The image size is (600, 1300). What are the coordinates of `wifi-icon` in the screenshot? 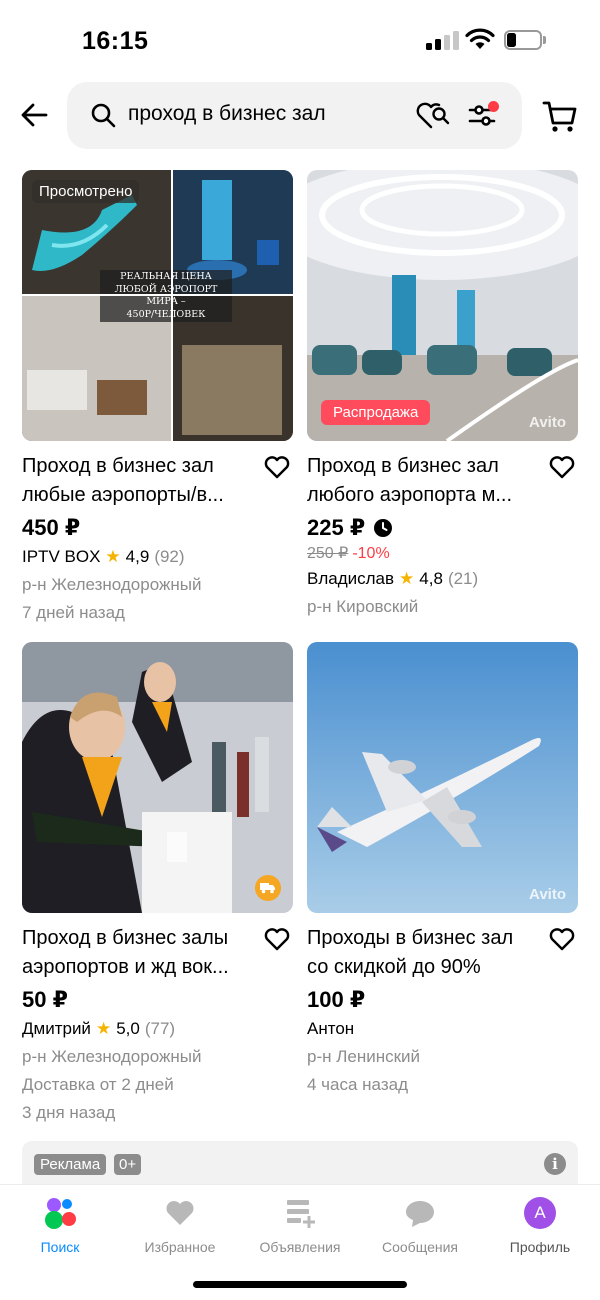 It's located at (480, 38).